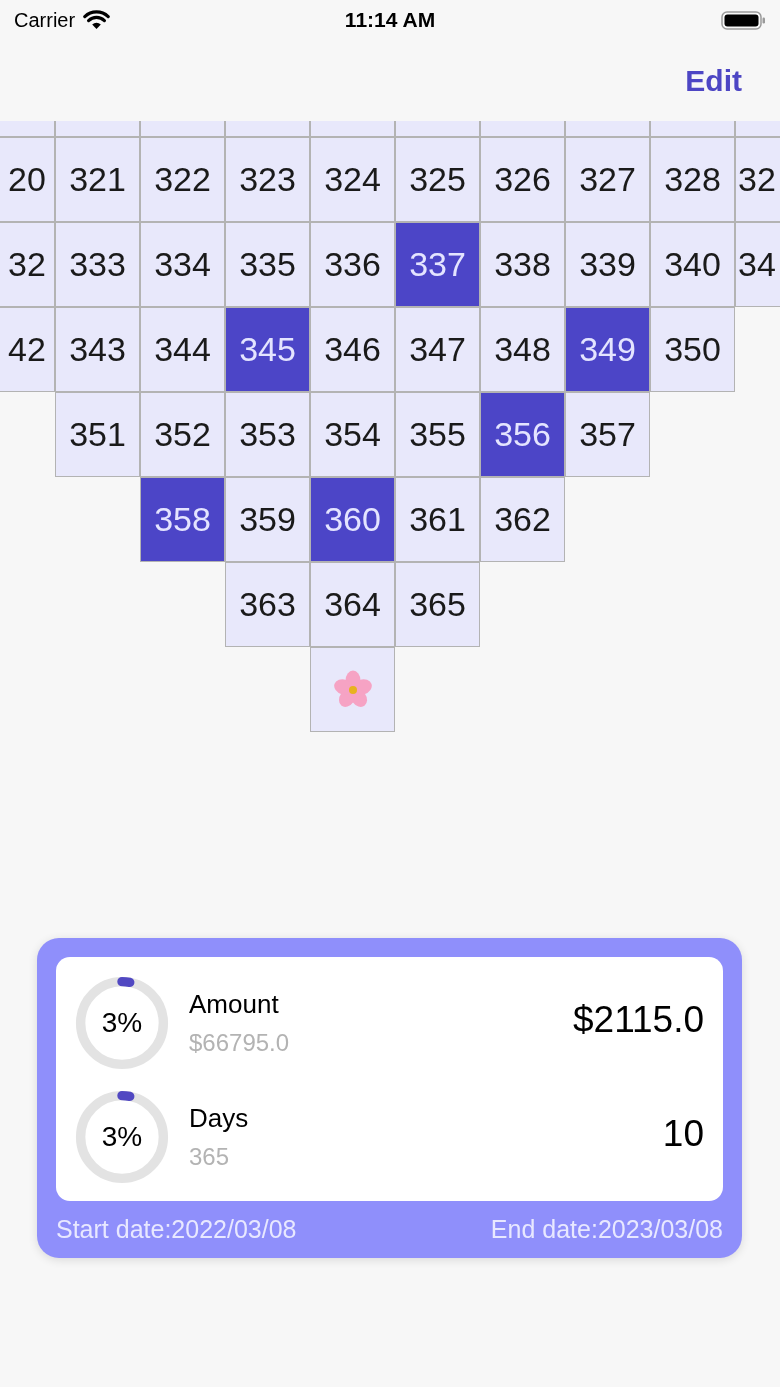  What do you see at coordinates (182, 179) in the screenshot?
I see `day-cell: 322` at bounding box center [182, 179].